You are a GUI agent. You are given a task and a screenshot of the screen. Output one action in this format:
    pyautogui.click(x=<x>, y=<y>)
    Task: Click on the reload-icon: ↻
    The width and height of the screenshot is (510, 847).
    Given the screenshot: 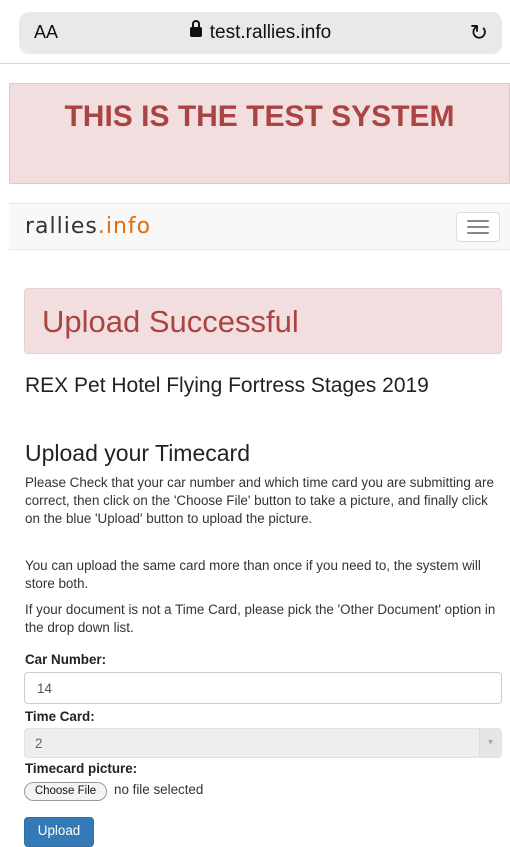 What is the action you would take?
    pyautogui.click(x=479, y=33)
    